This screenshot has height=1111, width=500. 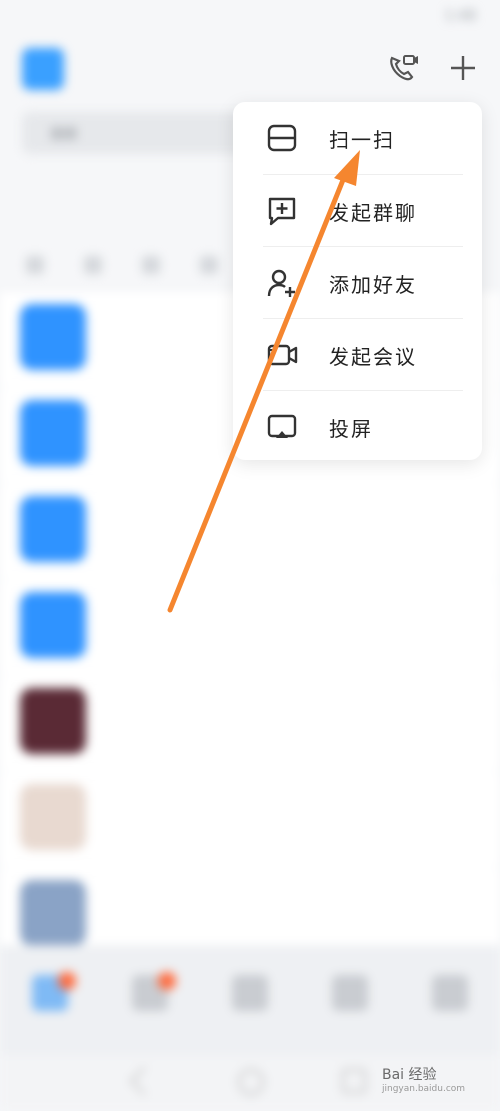 I want to click on watermark: Bai 经验 jingyan.baidu.com, so click(x=423, y=1079).